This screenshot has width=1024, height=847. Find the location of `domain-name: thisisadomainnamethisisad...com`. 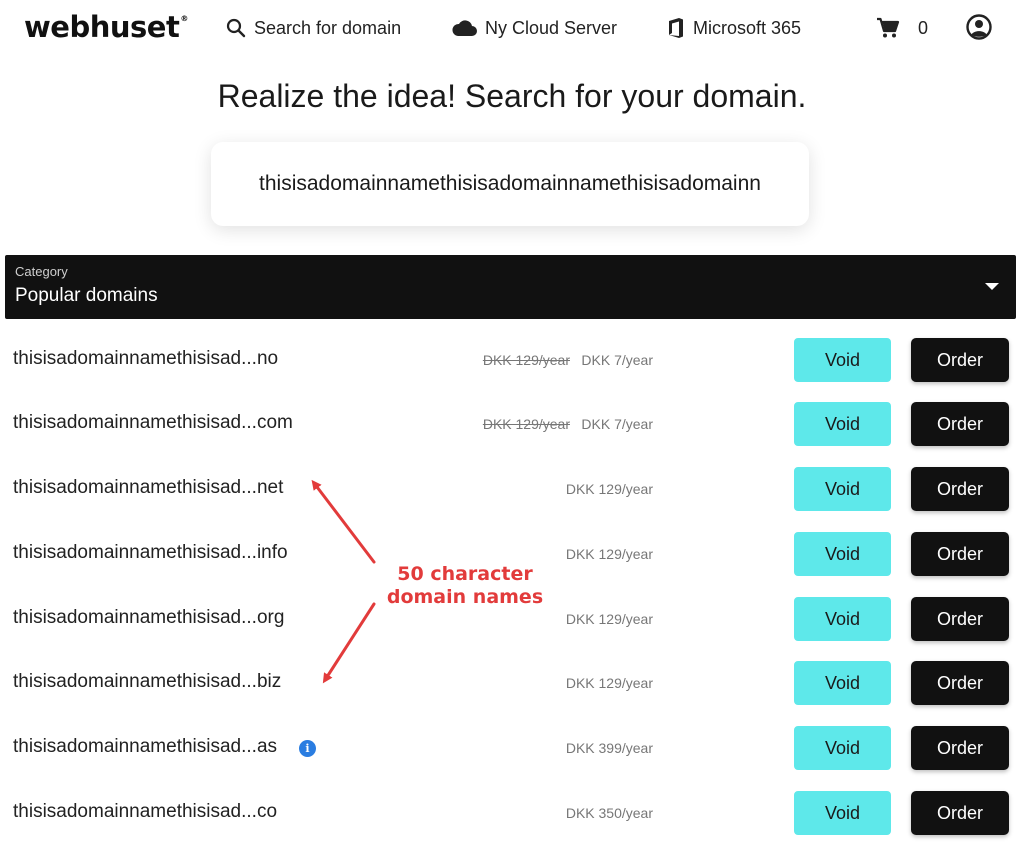

domain-name: thisisadomainnamethisisad...com is located at coordinates (153, 422).